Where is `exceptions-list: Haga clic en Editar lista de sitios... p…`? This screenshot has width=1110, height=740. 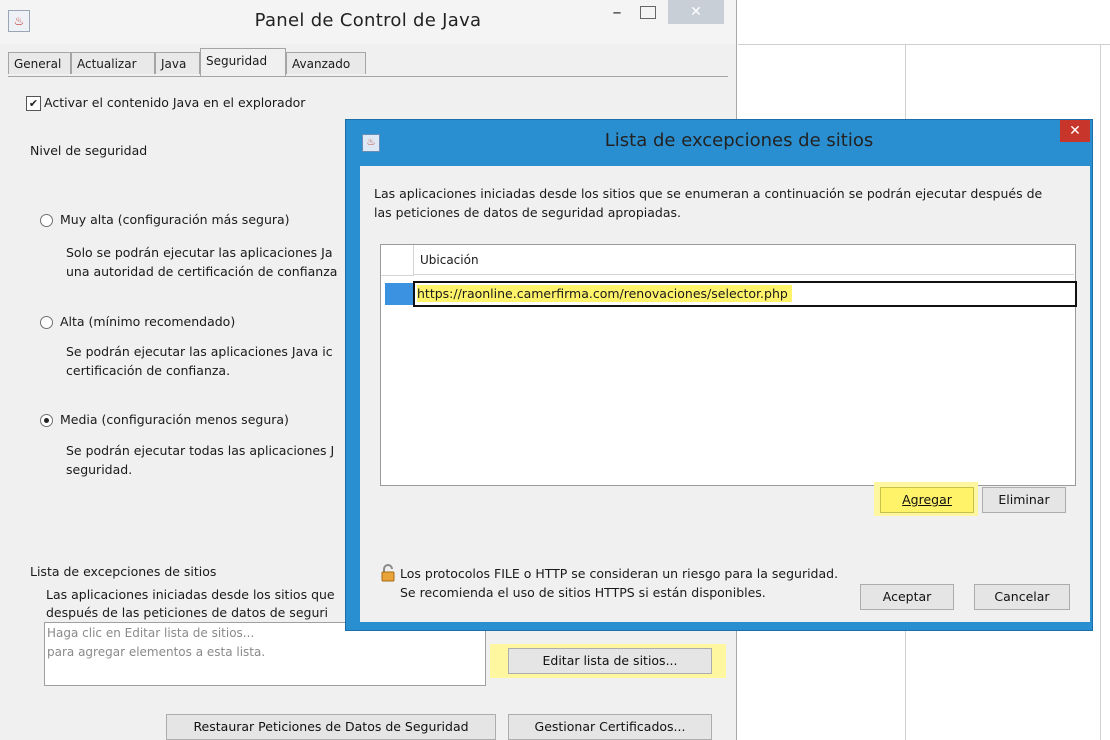
exceptions-list: Haga clic en Editar lista de sitios... p… is located at coordinates (265, 654).